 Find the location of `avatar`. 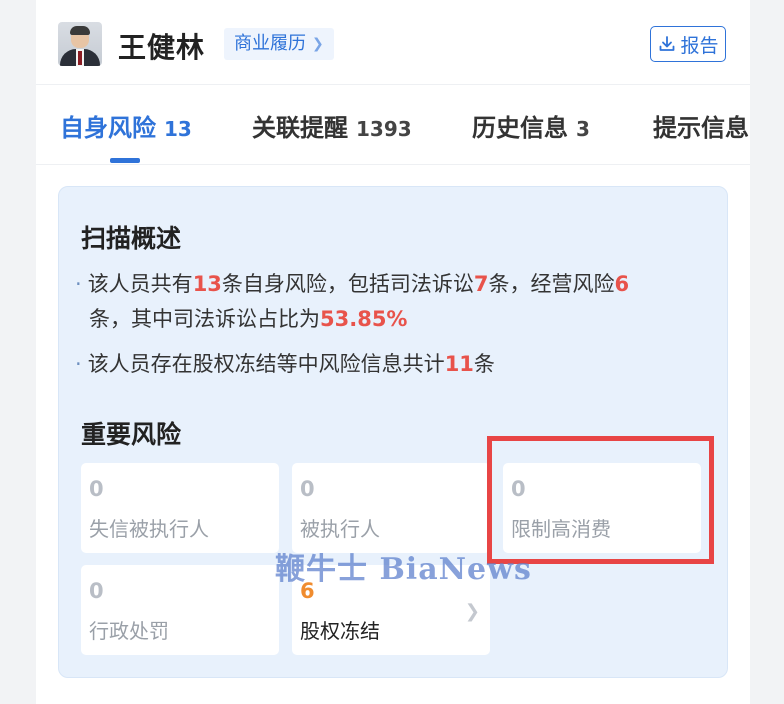

avatar is located at coordinates (80, 44).